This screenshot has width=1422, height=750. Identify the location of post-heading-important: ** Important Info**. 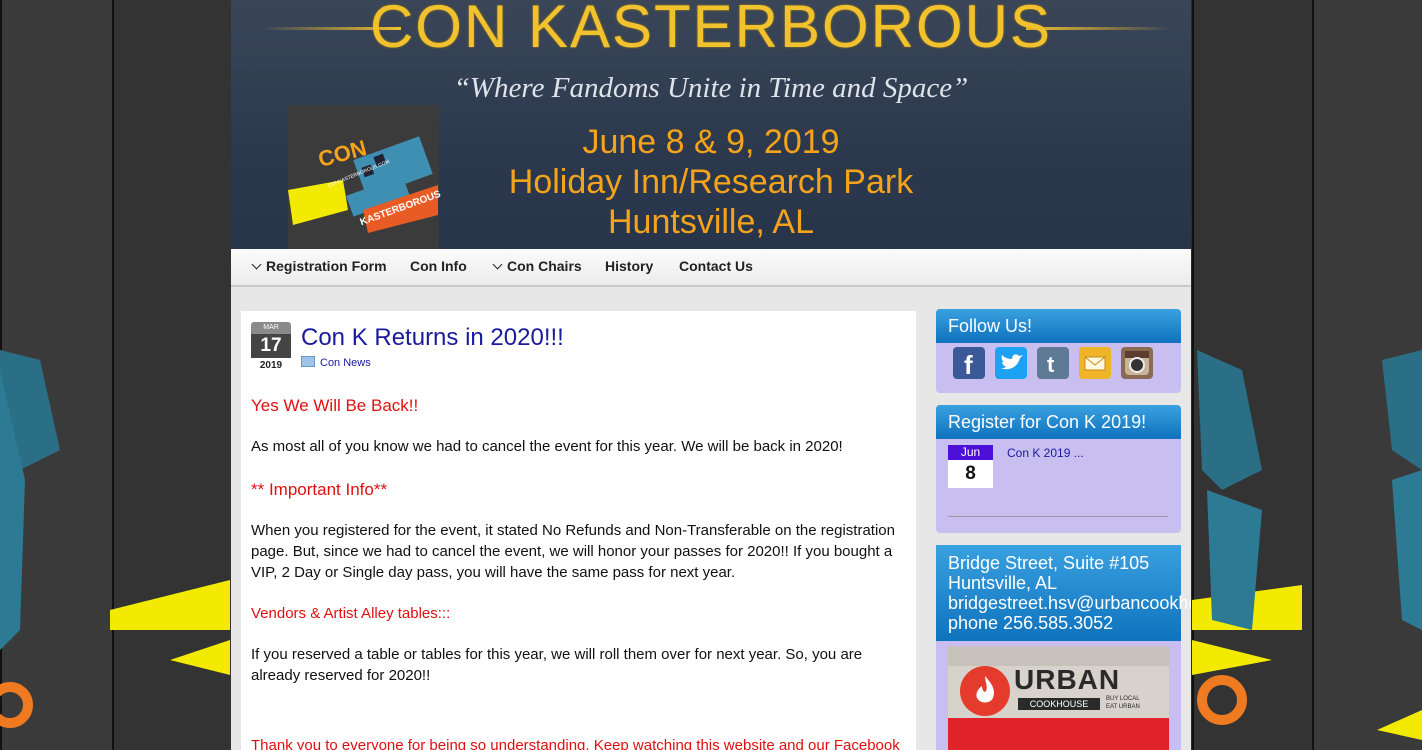
(319, 489).